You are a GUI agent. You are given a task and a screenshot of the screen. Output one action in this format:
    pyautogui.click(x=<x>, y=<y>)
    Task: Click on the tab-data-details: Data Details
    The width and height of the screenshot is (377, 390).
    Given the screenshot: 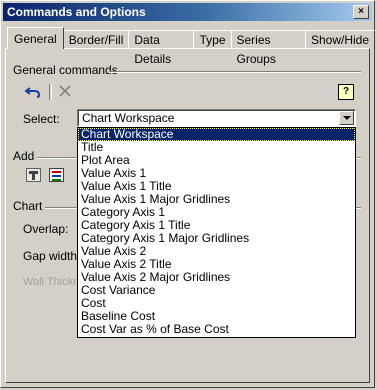 What is the action you would take?
    pyautogui.click(x=161, y=48)
    